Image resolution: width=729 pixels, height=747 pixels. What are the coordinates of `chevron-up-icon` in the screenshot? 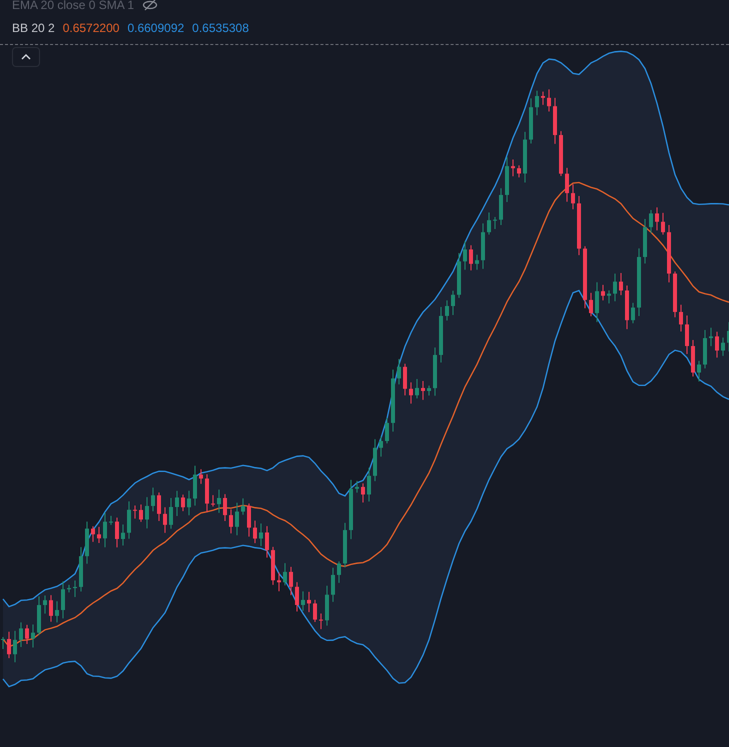 It's located at (26, 57).